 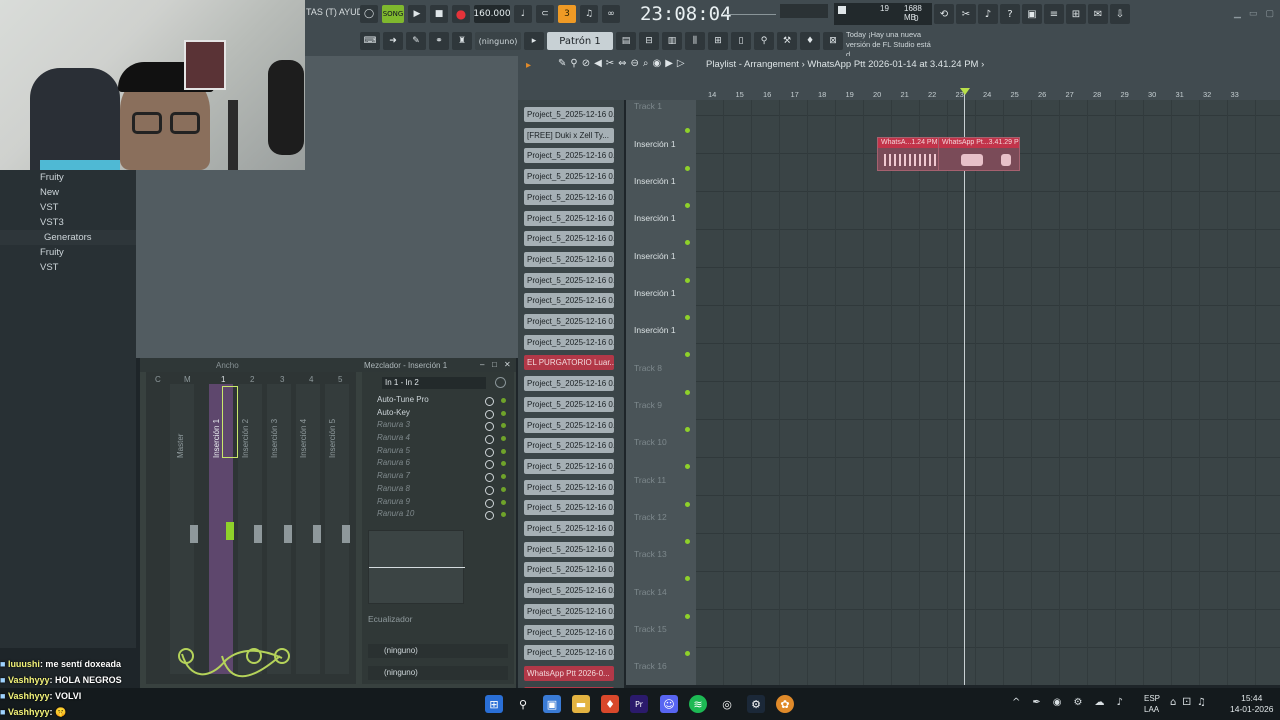 I want to click on file-explorer-icon: ▬, so click(x=581, y=704).